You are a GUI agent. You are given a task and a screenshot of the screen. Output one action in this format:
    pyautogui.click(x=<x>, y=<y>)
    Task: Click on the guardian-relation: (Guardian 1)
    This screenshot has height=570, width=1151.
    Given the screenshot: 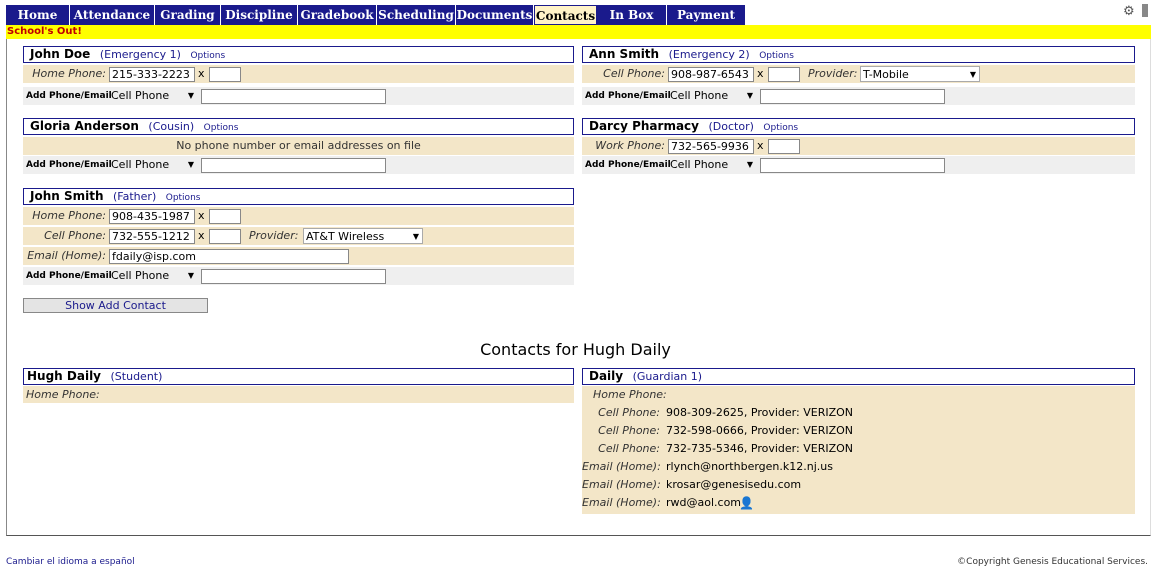 What is the action you would take?
    pyautogui.click(x=667, y=376)
    